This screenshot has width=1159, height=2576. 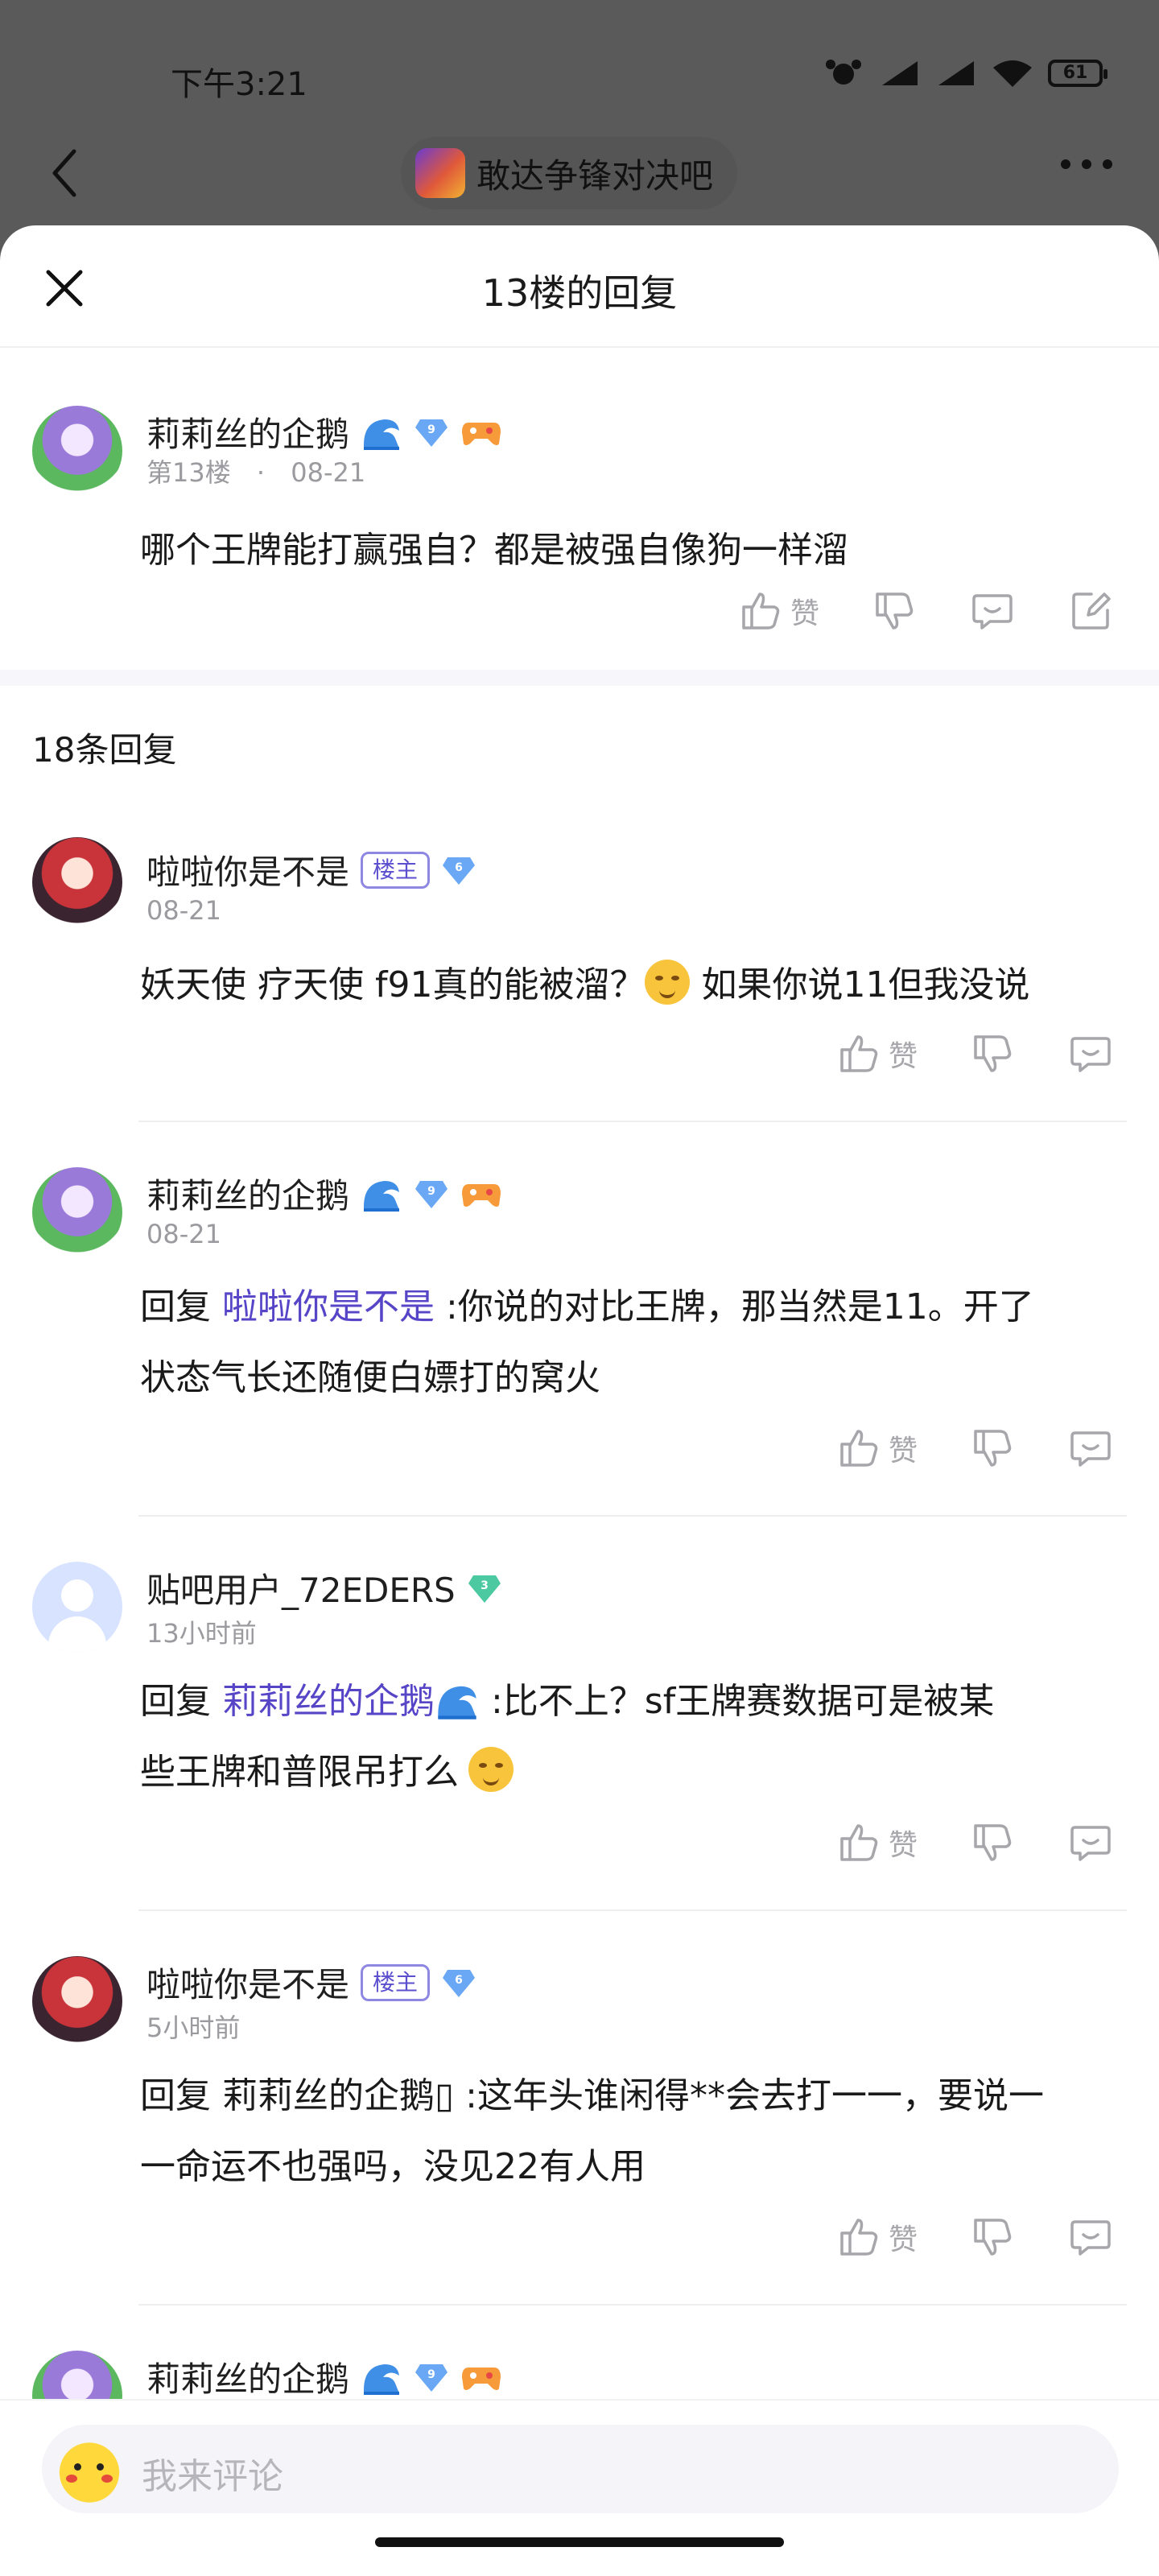 What do you see at coordinates (89, 2469) in the screenshot?
I see `user-avatar-icon` at bounding box center [89, 2469].